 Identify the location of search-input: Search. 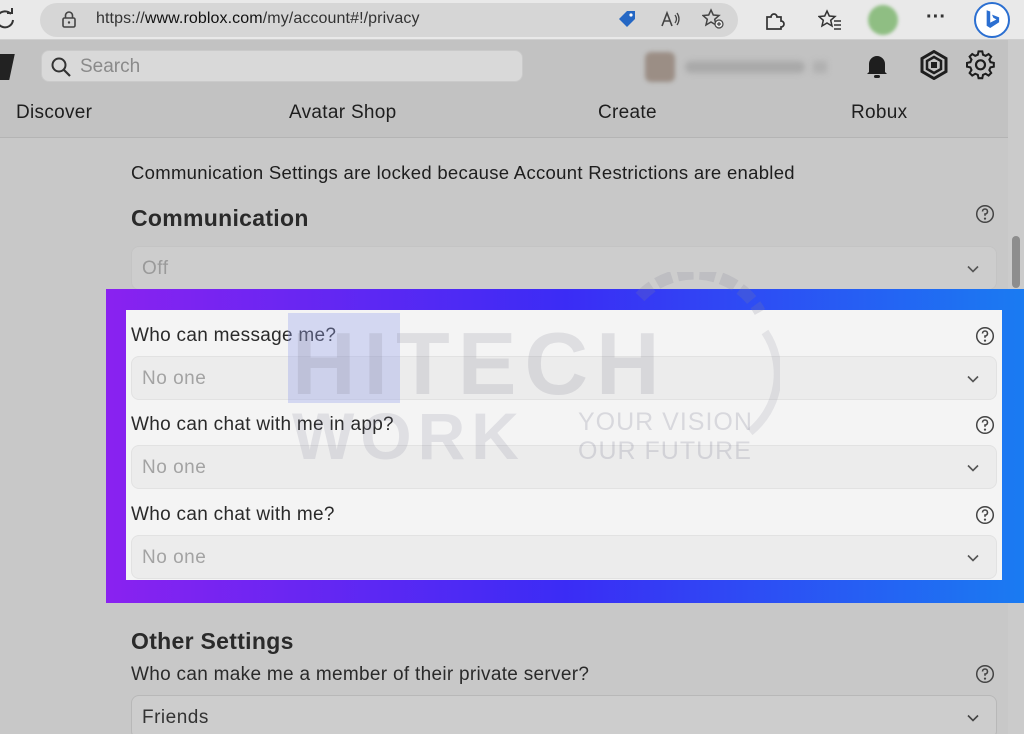
(282, 66).